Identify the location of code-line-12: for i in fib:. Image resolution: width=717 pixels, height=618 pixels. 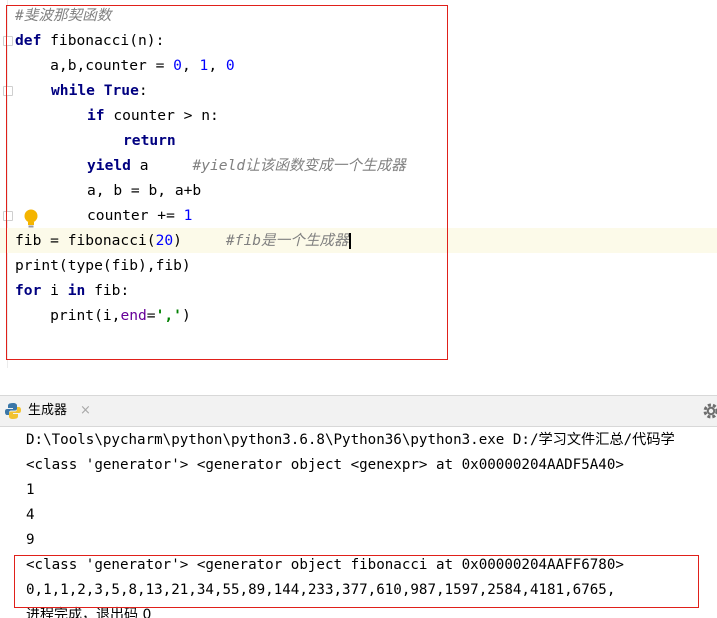
(366, 290).